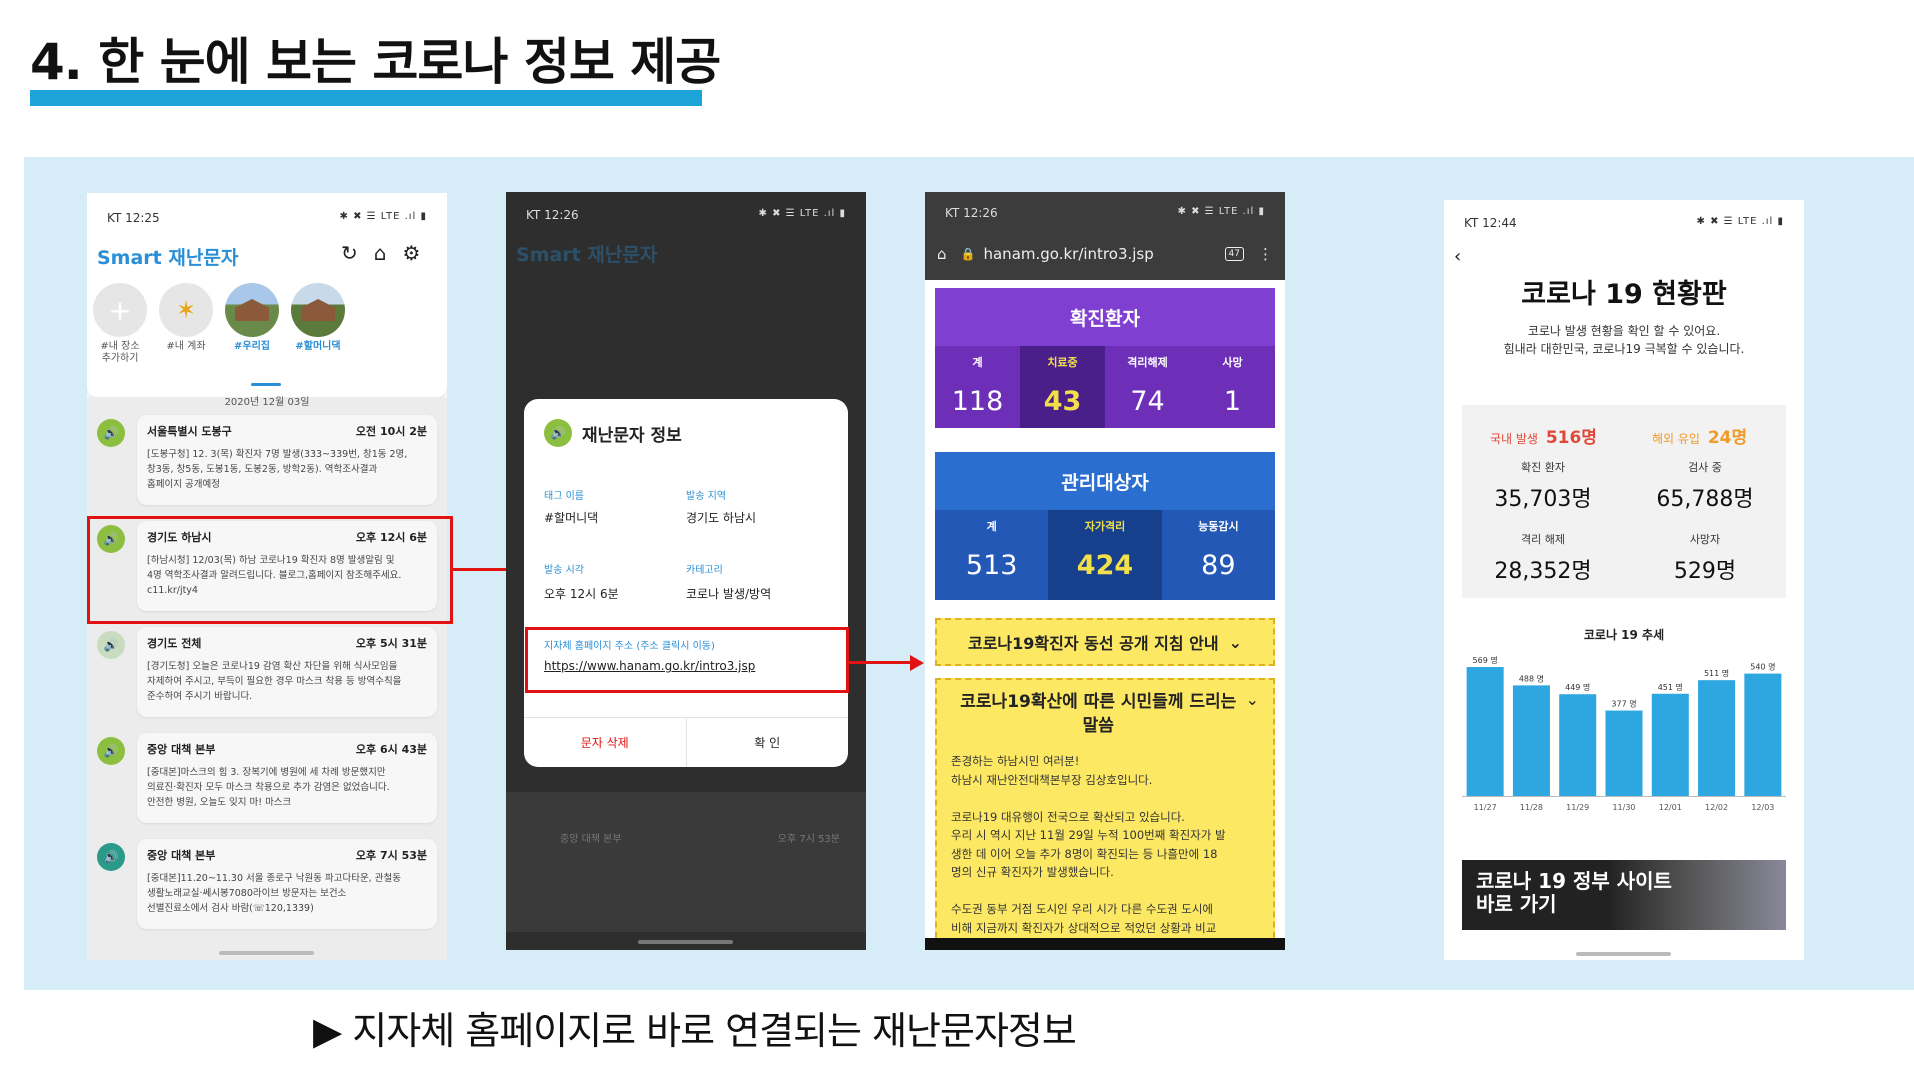 The height and width of the screenshot is (1071, 1914). I want to click on location-grandma: #할머니댁, so click(318, 318).